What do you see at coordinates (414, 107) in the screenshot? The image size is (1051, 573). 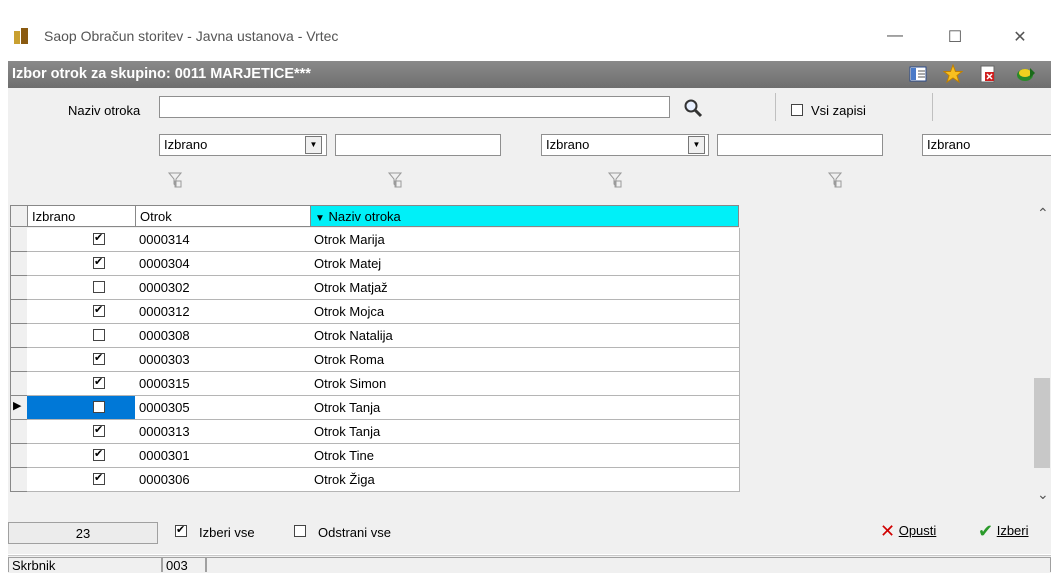 I see `name-filter-input` at bounding box center [414, 107].